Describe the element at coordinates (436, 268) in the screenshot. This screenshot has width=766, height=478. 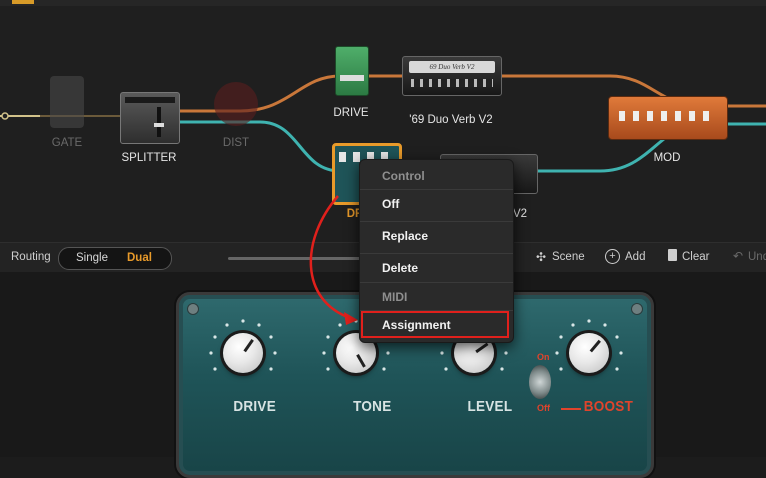
I see `menu-item-delete: Delete` at that location.